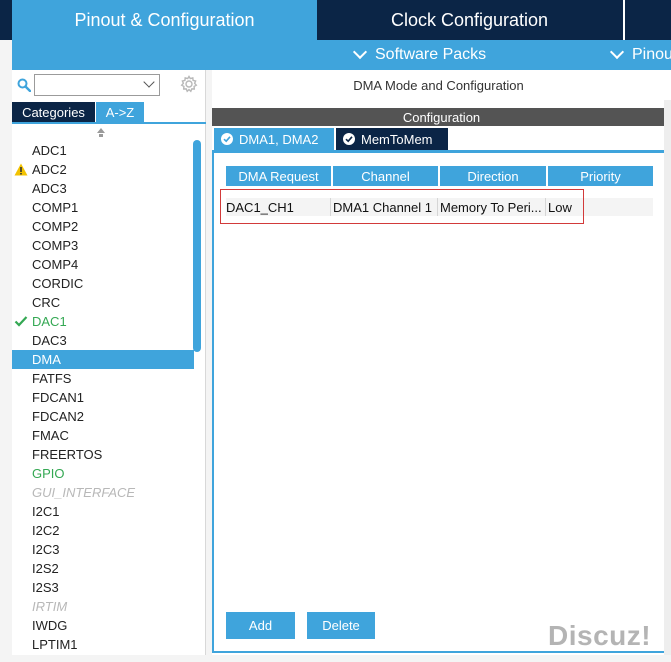 This screenshot has height=662, width=671. Describe the element at coordinates (49, 188) in the screenshot. I see `list-item-label: ADC3` at that location.